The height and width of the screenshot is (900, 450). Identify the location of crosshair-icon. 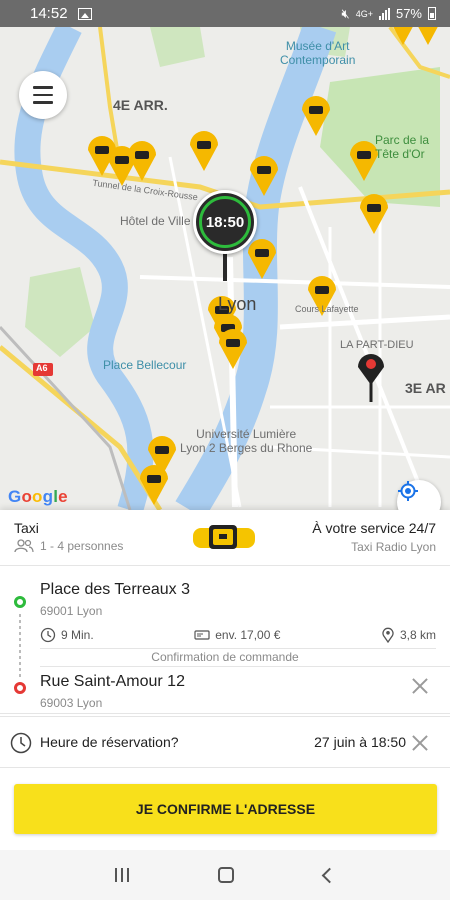
(408, 491).